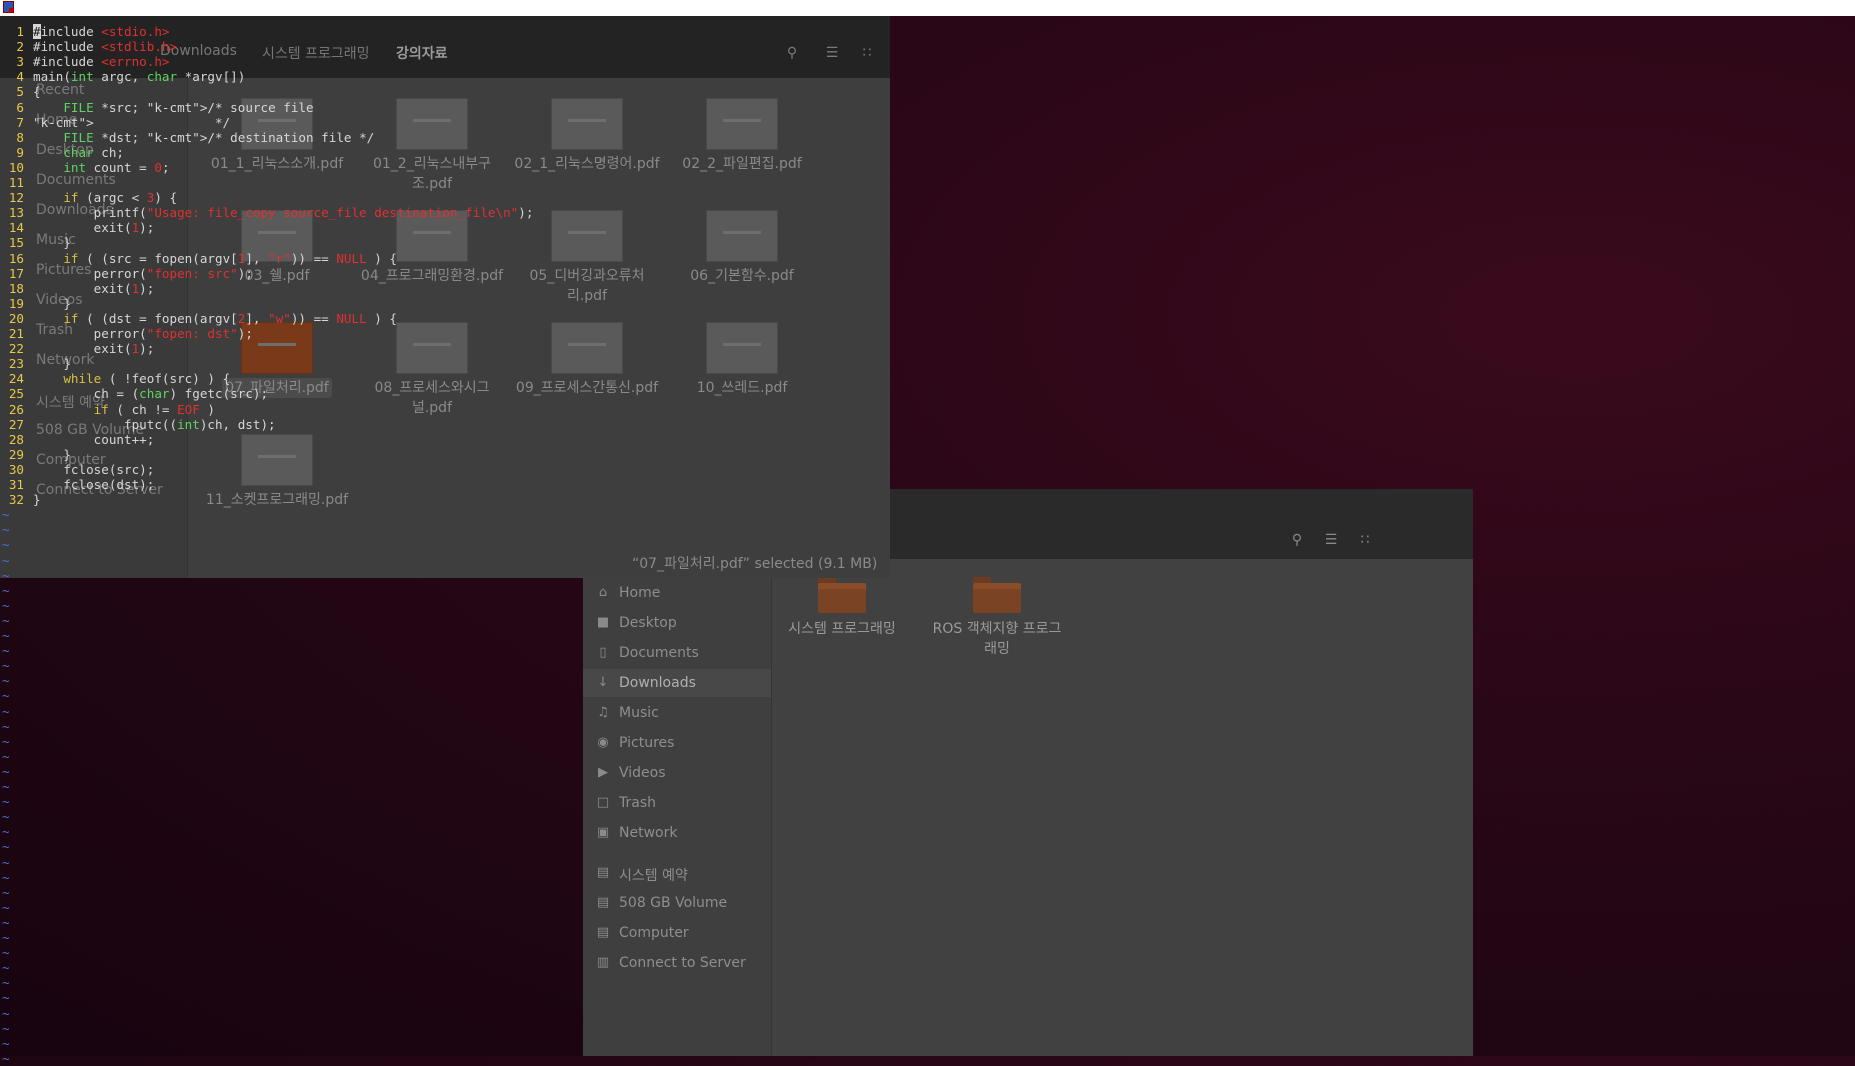  I want to click on code-line: 26 if ( ch != EOF ), so click(107, 409).